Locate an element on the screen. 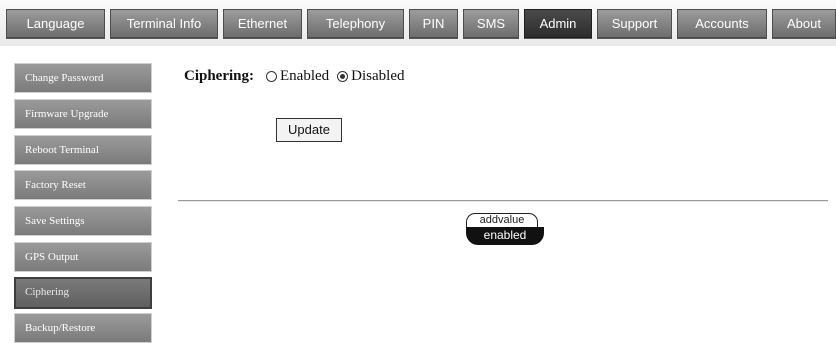 The width and height of the screenshot is (836, 343). ciphering-enabled-option: Enabled is located at coordinates (297, 76).